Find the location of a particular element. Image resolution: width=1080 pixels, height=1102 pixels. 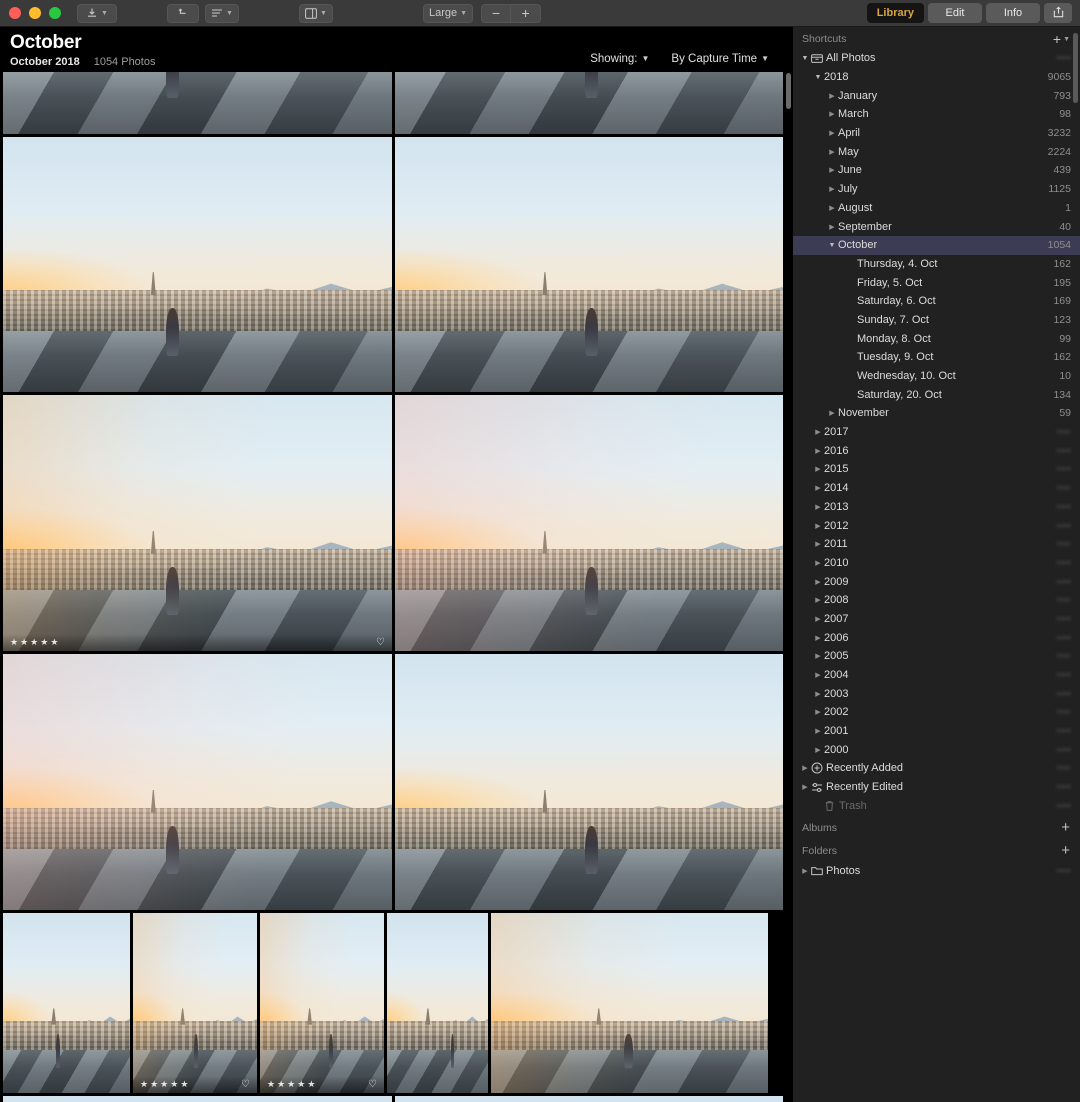

showing-filter-dropdown: Showing: ▼ is located at coordinates (619, 59).